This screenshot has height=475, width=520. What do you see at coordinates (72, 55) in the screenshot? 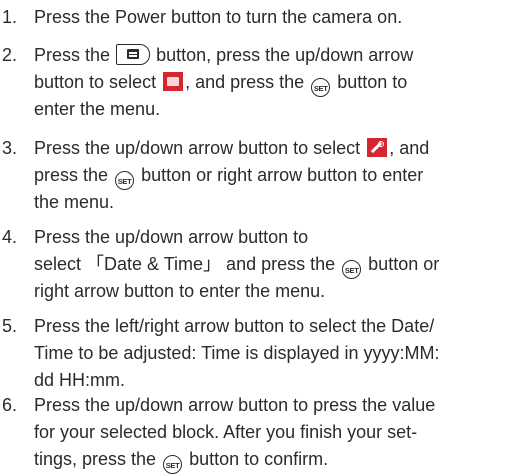
I see `text-run: Press the` at bounding box center [72, 55].